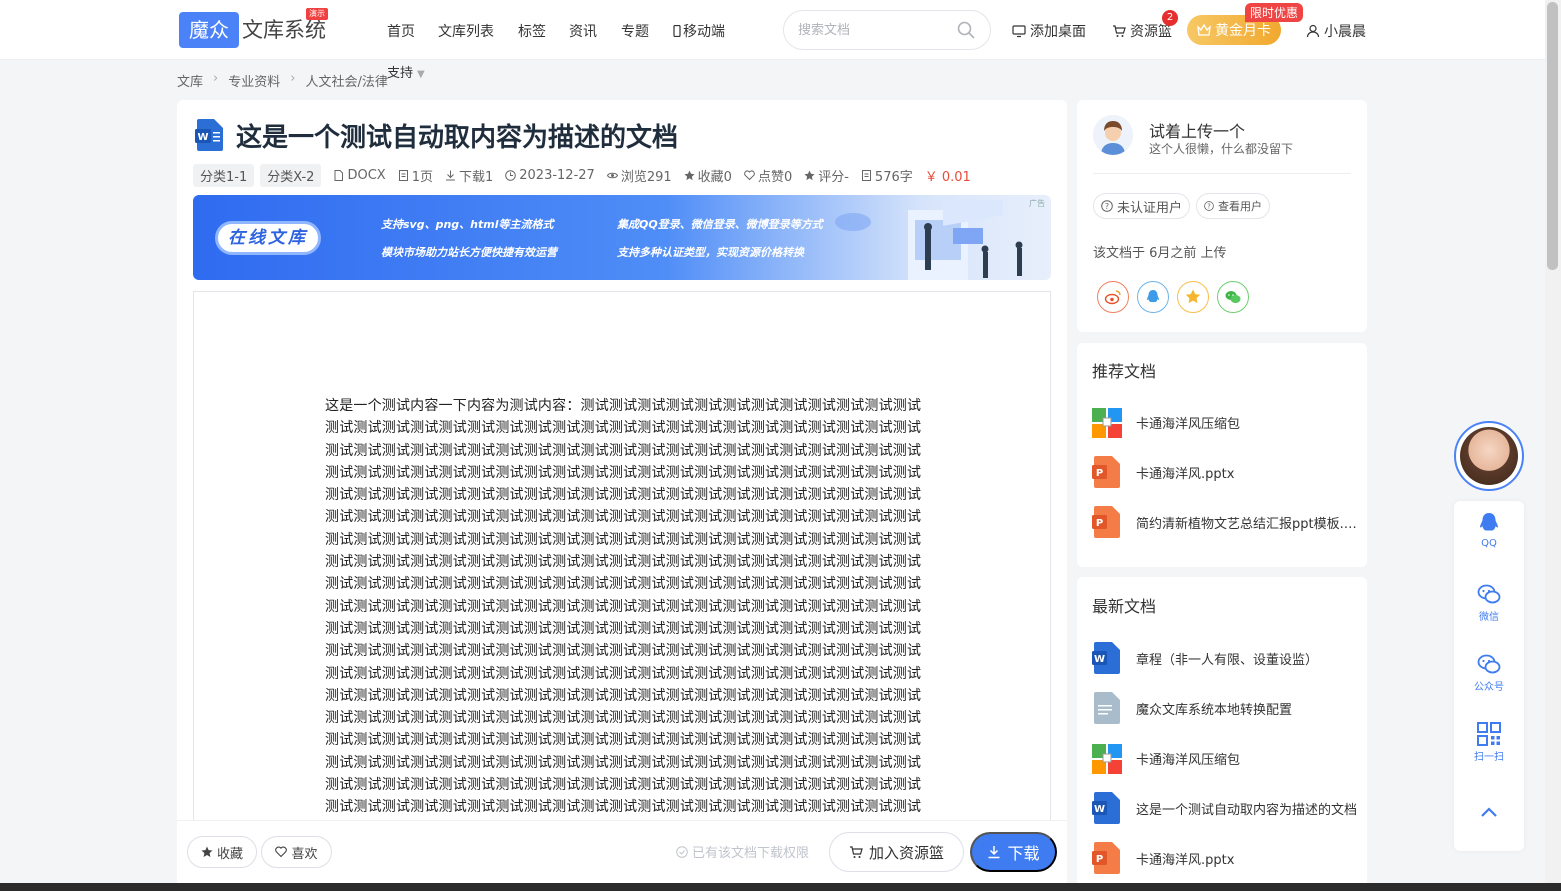 This screenshot has height=891, width=1561. What do you see at coordinates (1489, 456) in the screenshot?
I see `customer-service-avatar` at bounding box center [1489, 456].